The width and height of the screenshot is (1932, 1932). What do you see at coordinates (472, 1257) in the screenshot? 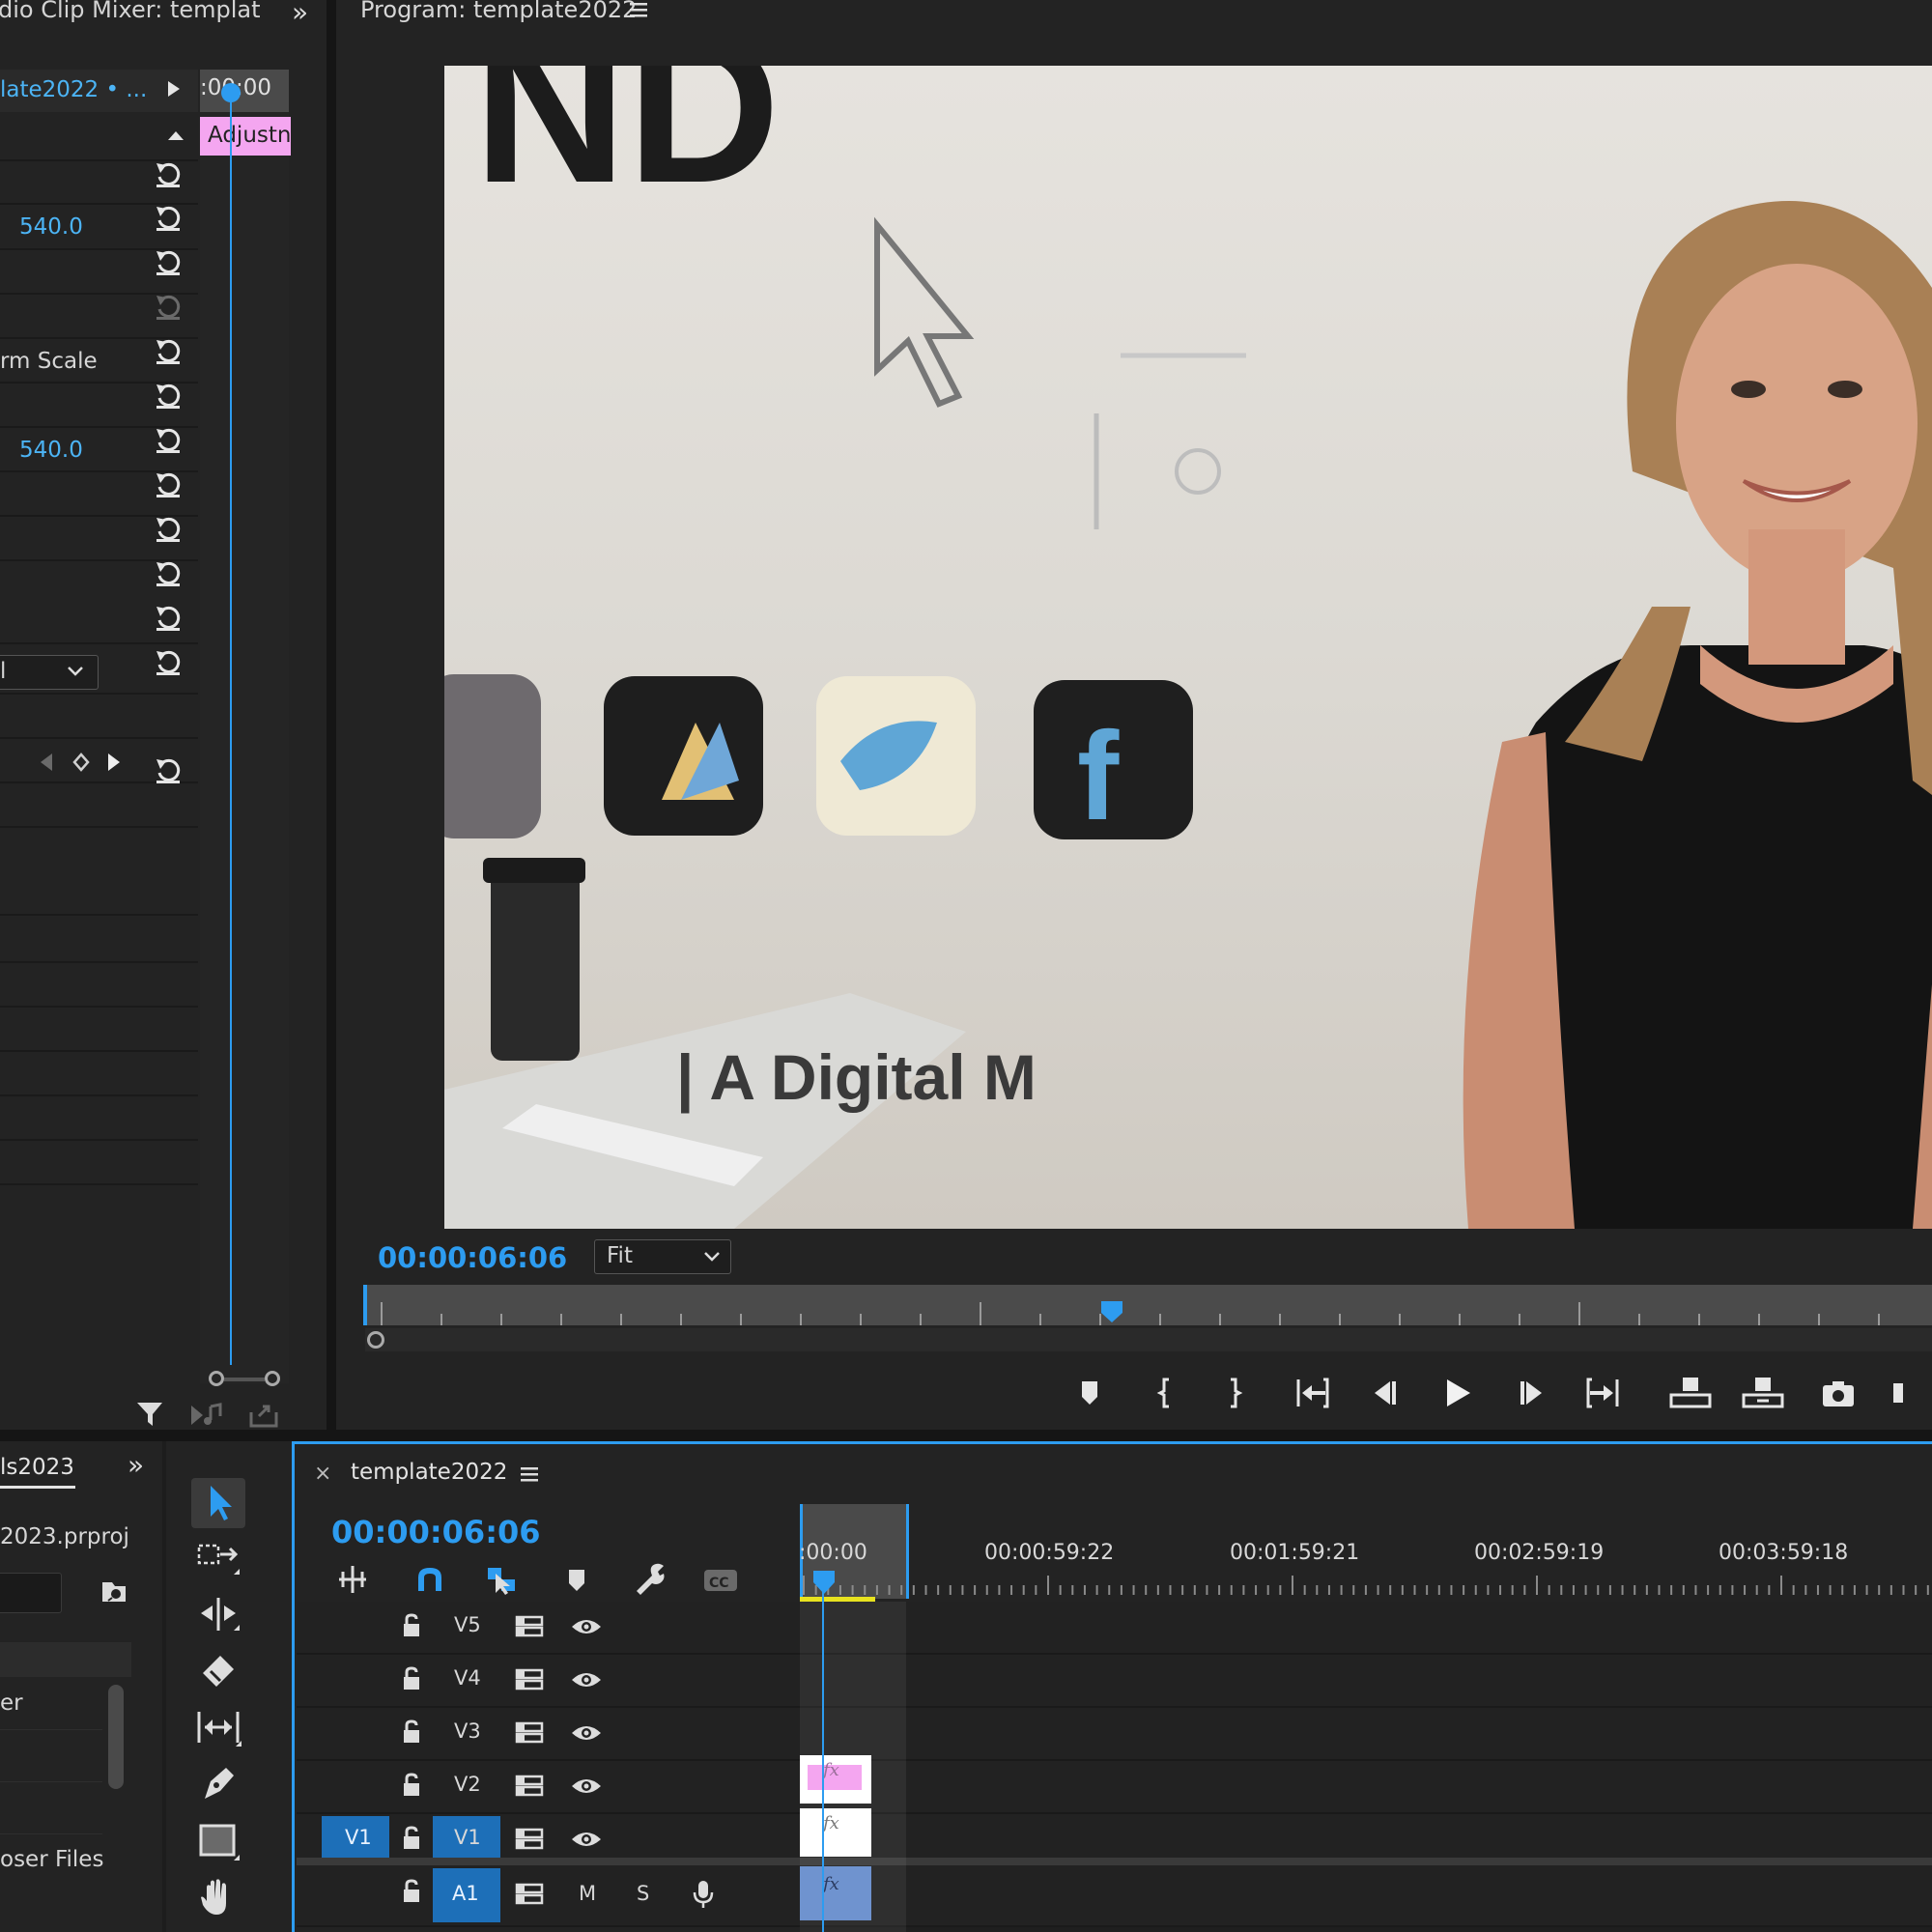
I see `program-timecode: 00:00:06:06` at bounding box center [472, 1257].